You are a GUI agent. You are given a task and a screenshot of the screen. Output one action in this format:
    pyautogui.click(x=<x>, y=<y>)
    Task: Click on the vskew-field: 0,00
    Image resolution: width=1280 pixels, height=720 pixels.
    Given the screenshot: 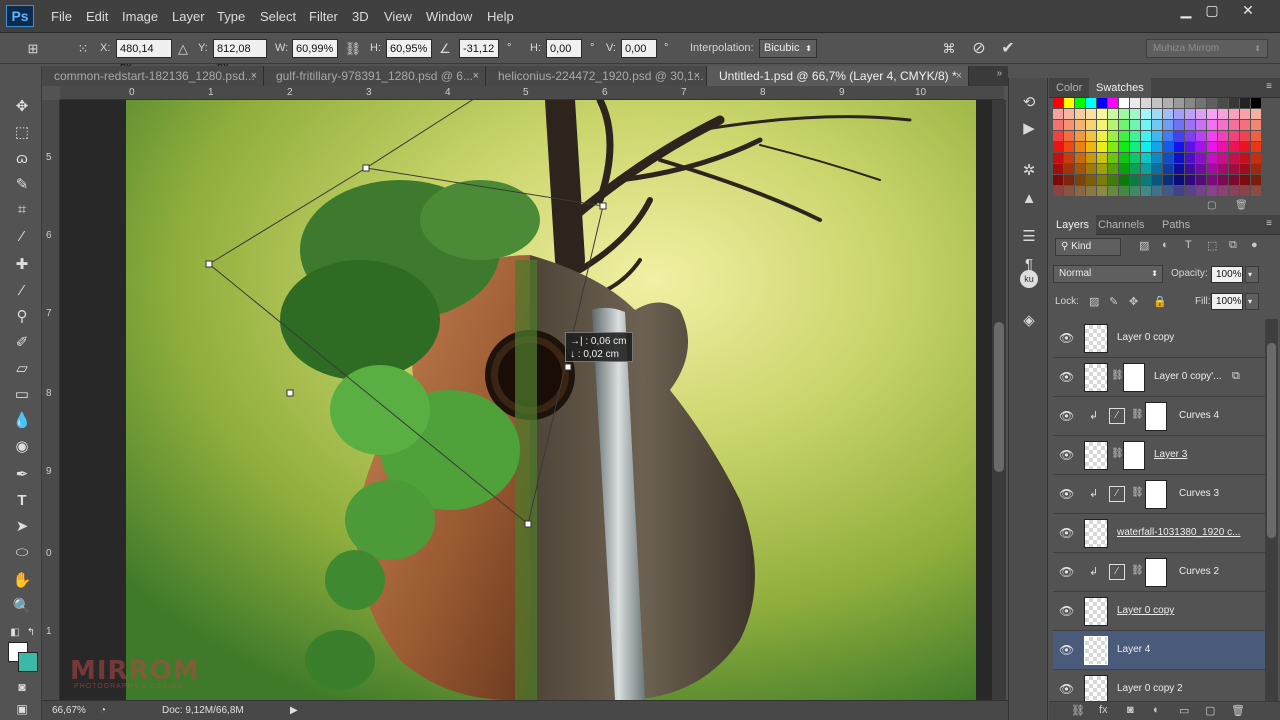 What is the action you would take?
    pyautogui.click(x=639, y=48)
    